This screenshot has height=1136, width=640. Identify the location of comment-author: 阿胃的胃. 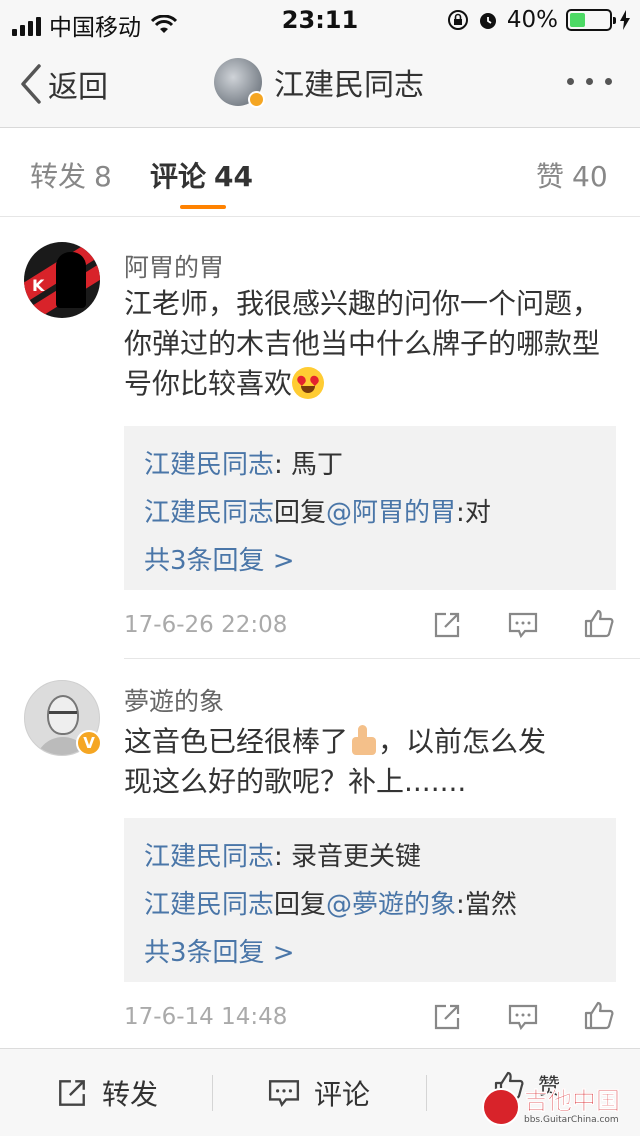
(174, 266).